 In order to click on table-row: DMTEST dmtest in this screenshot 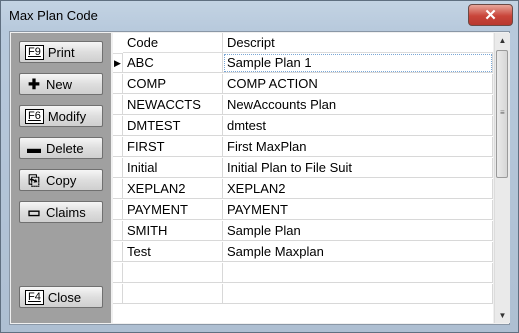, I will do `click(303, 126)`.